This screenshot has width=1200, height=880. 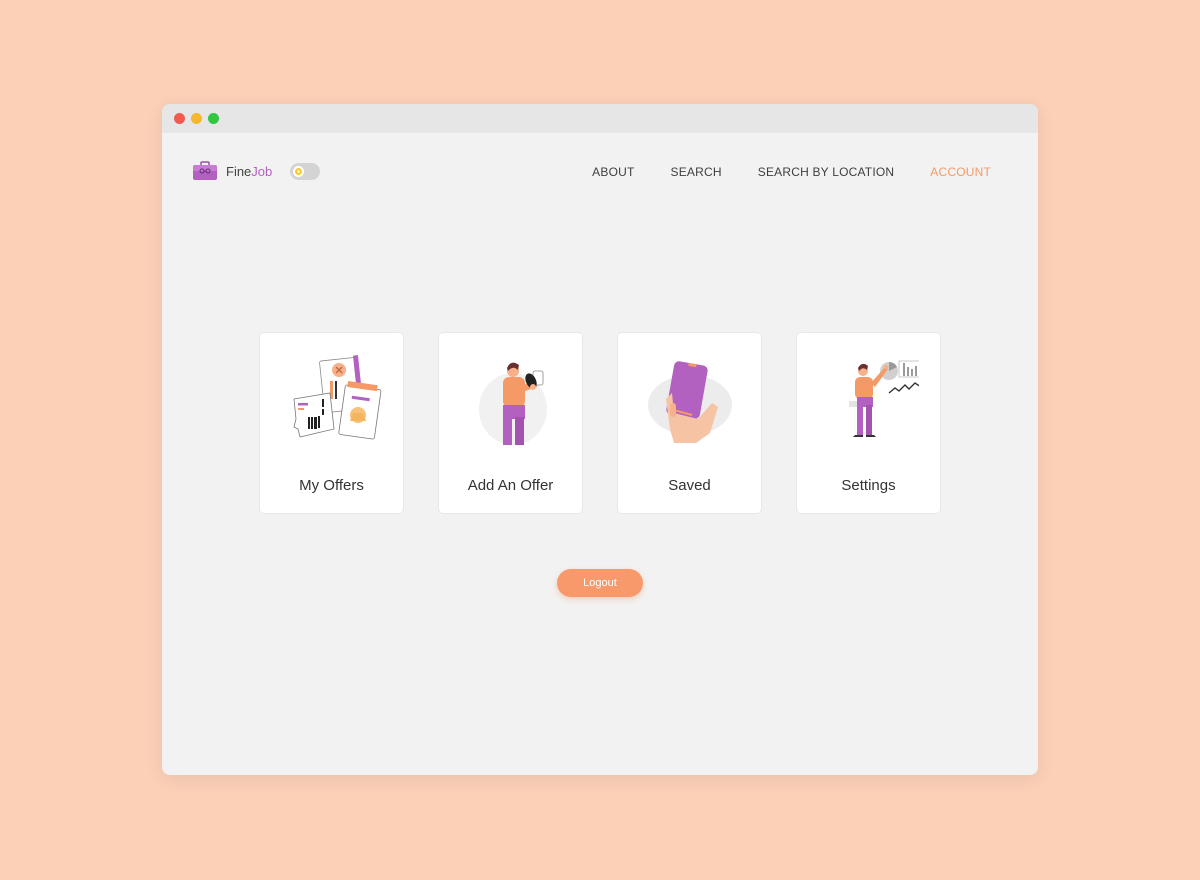 I want to click on brand-name-part2: Job, so click(x=262, y=171).